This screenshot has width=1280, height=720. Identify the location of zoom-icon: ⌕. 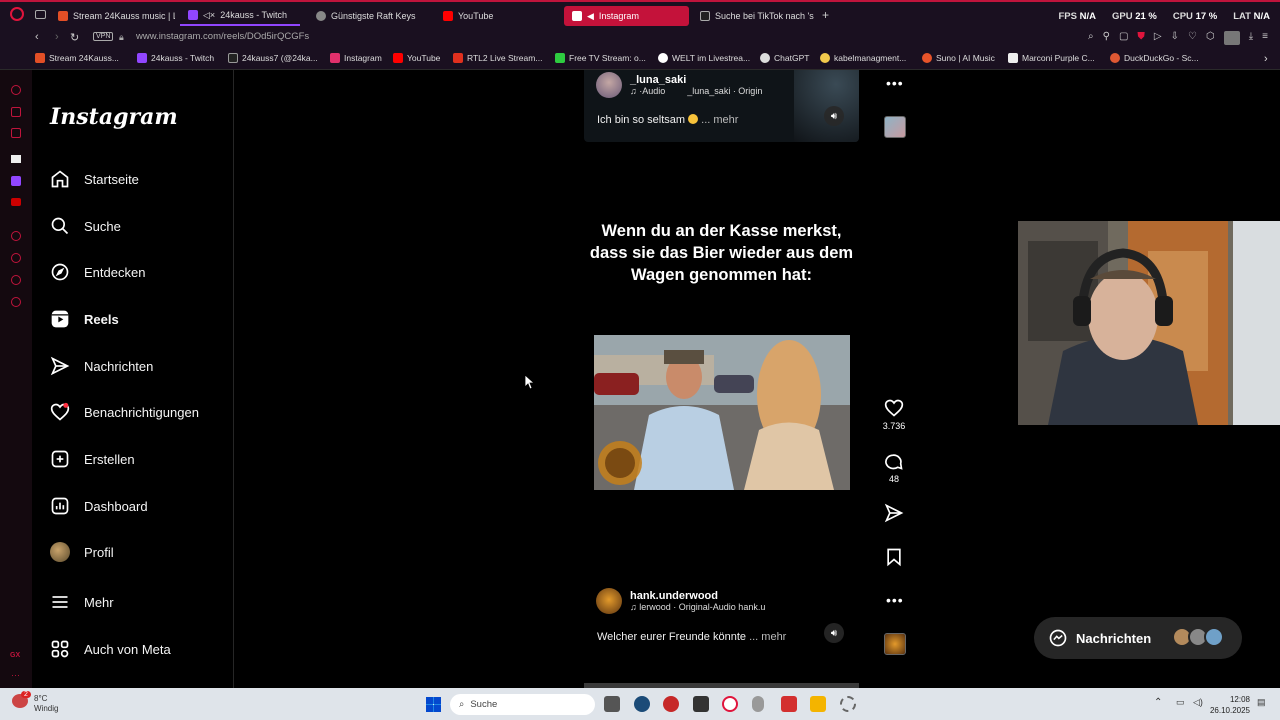
(1091, 38).